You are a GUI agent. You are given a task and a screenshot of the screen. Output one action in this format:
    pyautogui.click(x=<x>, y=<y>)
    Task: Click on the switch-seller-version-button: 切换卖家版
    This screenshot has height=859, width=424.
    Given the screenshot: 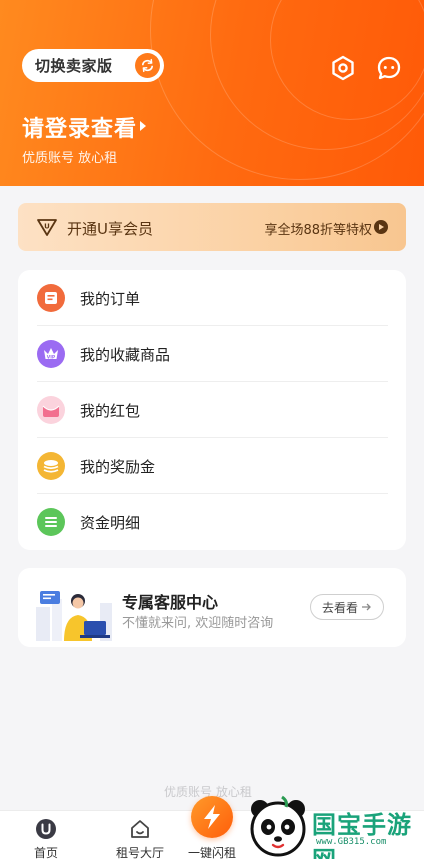 What is the action you would take?
    pyautogui.click(x=93, y=65)
    